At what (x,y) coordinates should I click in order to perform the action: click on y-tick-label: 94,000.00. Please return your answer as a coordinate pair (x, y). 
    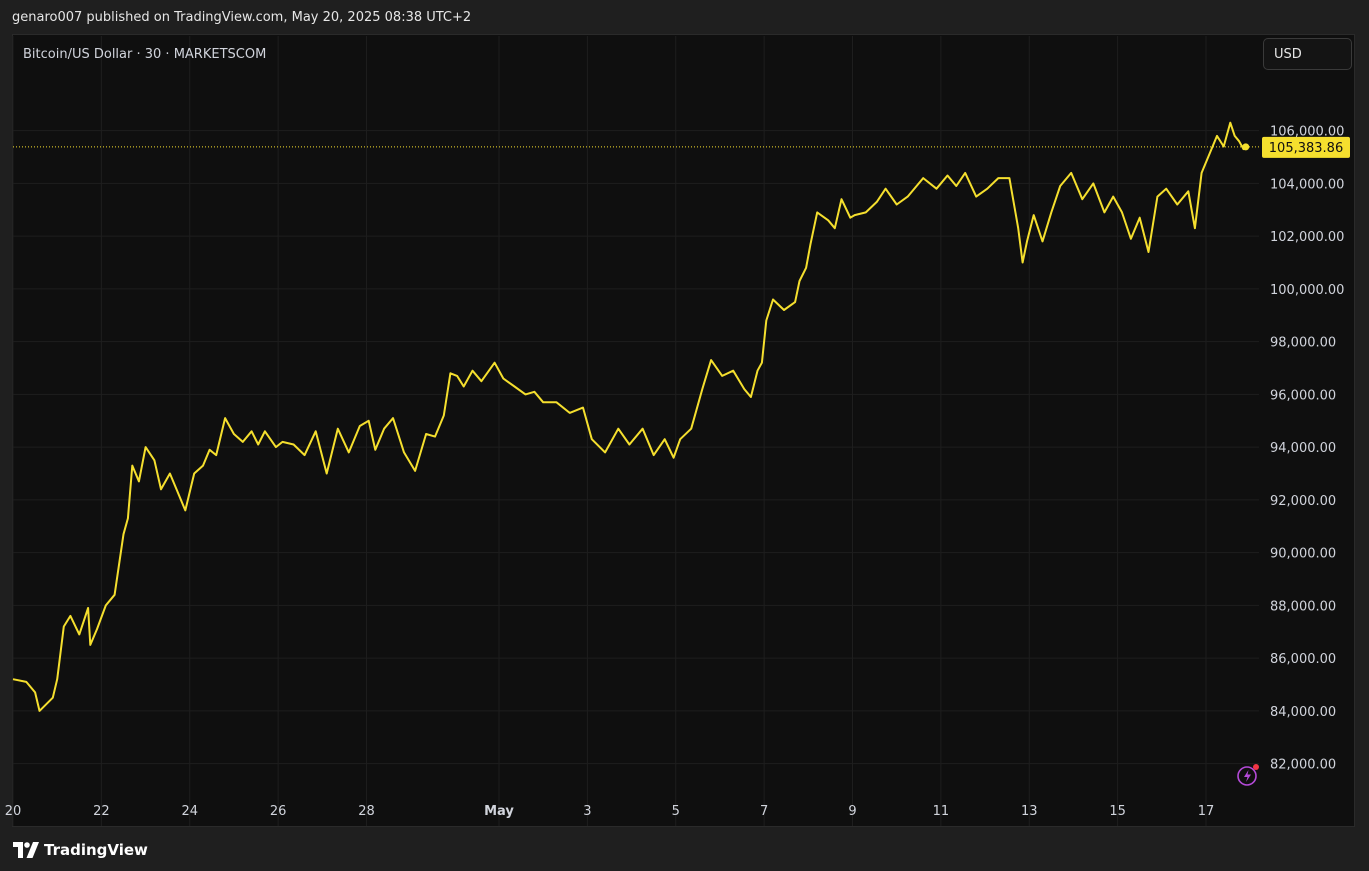
    Looking at the image, I should click on (1303, 448).